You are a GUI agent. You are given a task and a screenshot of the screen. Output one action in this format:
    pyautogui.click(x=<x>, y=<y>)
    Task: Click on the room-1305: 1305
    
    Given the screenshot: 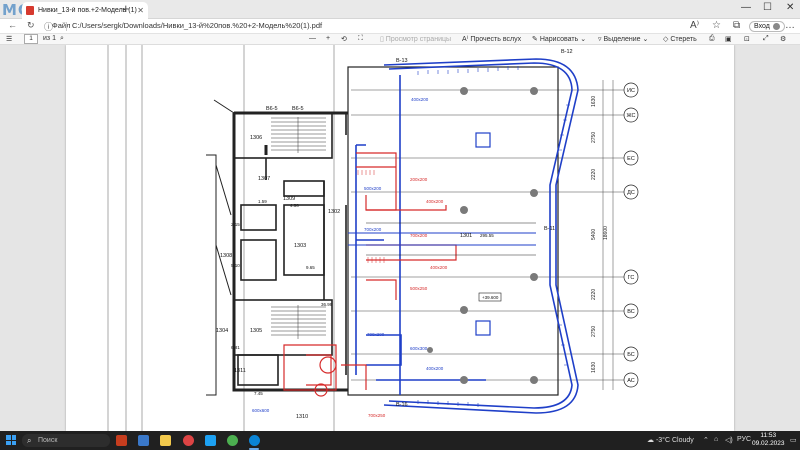 What is the action you would take?
    pyautogui.click(x=256, y=331)
    